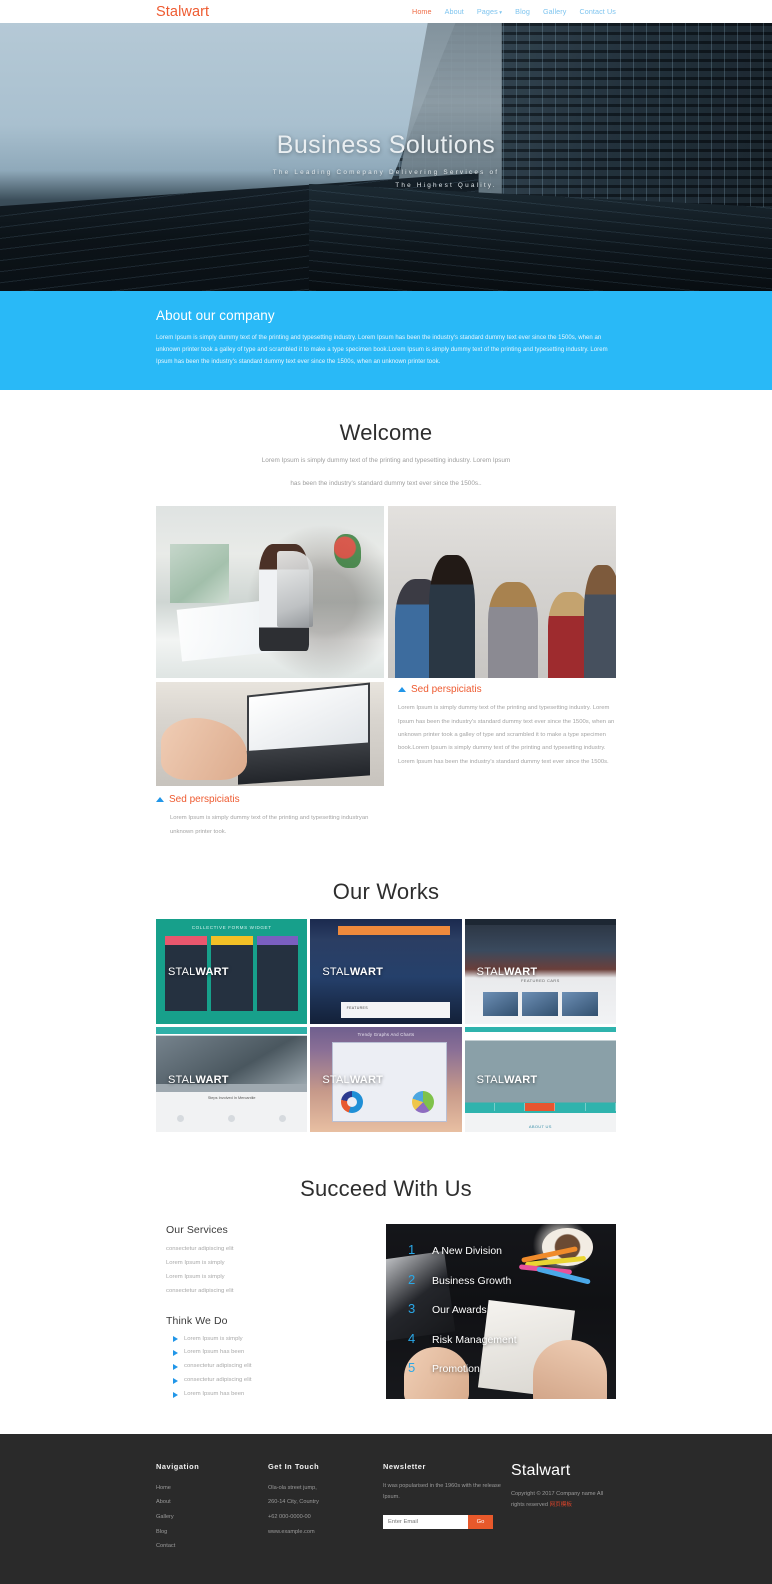 The width and height of the screenshot is (772, 1584). Describe the element at coordinates (175, 1367) in the screenshot. I see `chevron-right-icon` at that location.